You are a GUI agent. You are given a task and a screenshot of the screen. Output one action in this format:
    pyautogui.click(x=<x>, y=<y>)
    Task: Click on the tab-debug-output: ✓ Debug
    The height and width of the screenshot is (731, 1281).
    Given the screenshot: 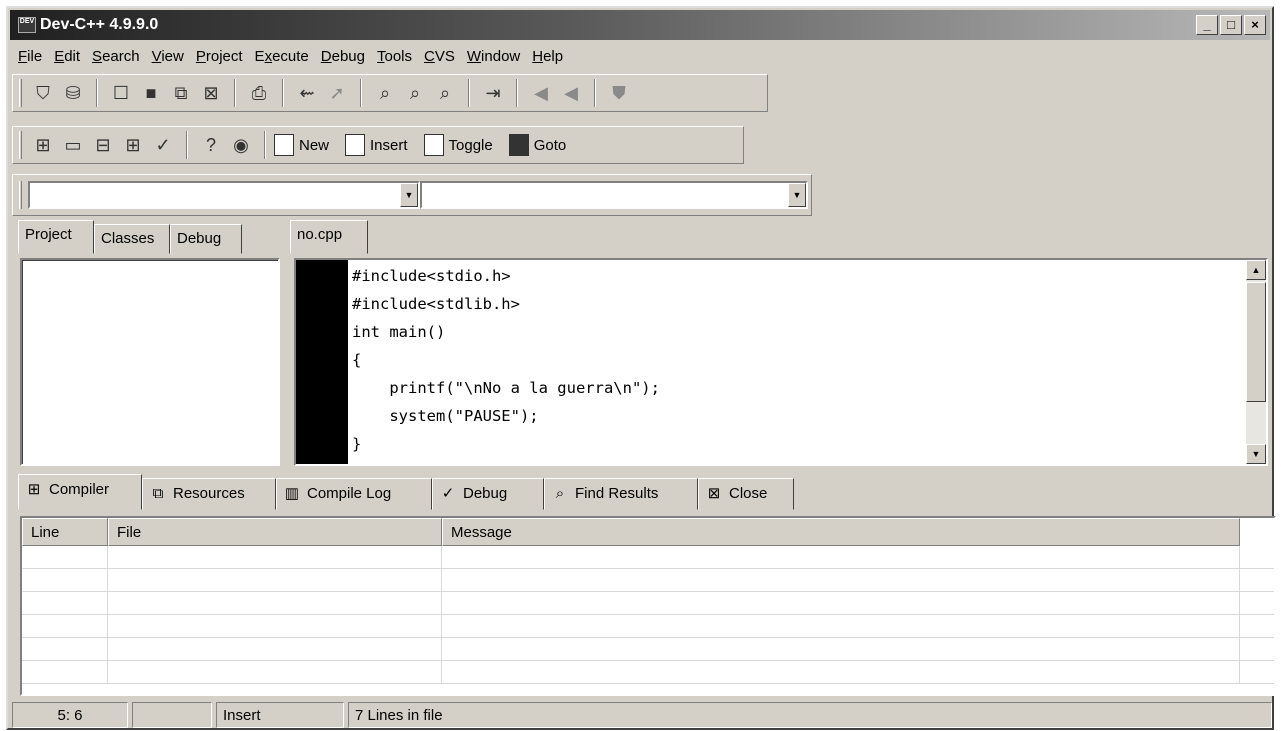 What is the action you would take?
    pyautogui.click(x=488, y=494)
    